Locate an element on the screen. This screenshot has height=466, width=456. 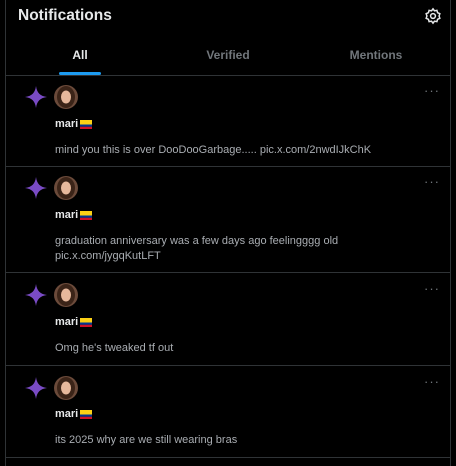
header: Notifications is located at coordinates (228, 16).